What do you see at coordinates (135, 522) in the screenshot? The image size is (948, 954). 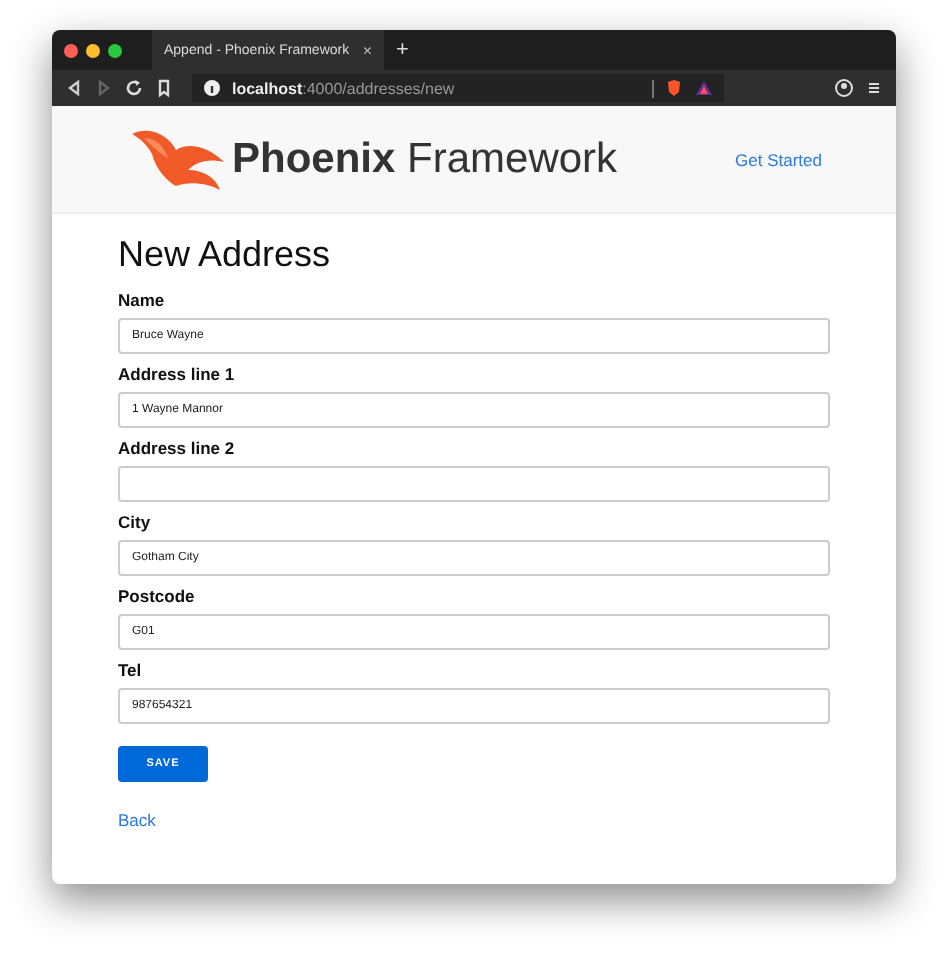 I see `field-label: City` at bounding box center [135, 522].